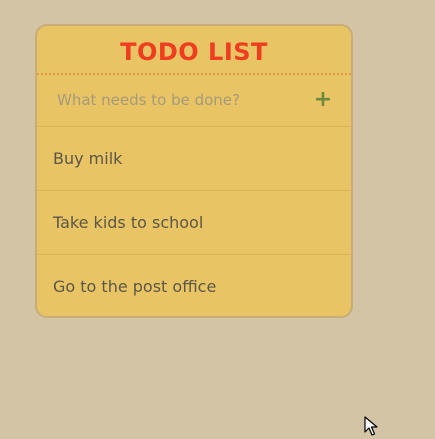 Image resolution: width=435 pixels, height=439 pixels. I want to click on page-title: TODO LIST, so click(194, 50).